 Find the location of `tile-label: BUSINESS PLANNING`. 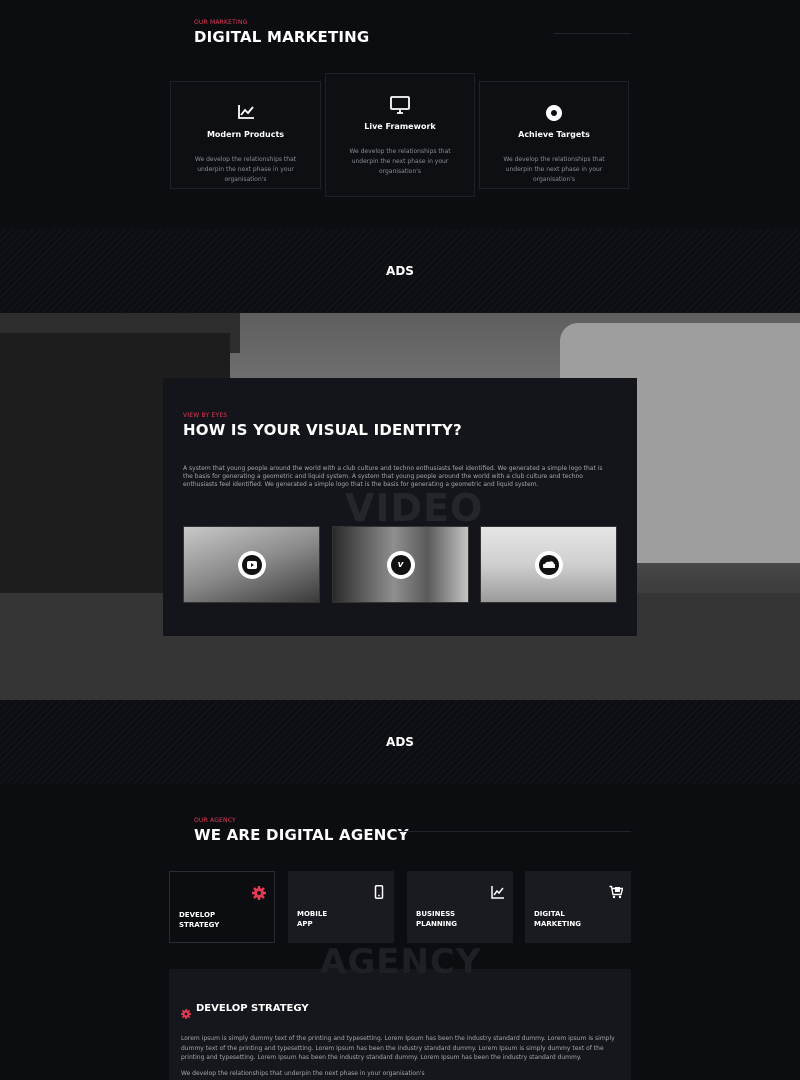

tile-label: BUSINESS PLANNING is located at coordinates (436, 919).